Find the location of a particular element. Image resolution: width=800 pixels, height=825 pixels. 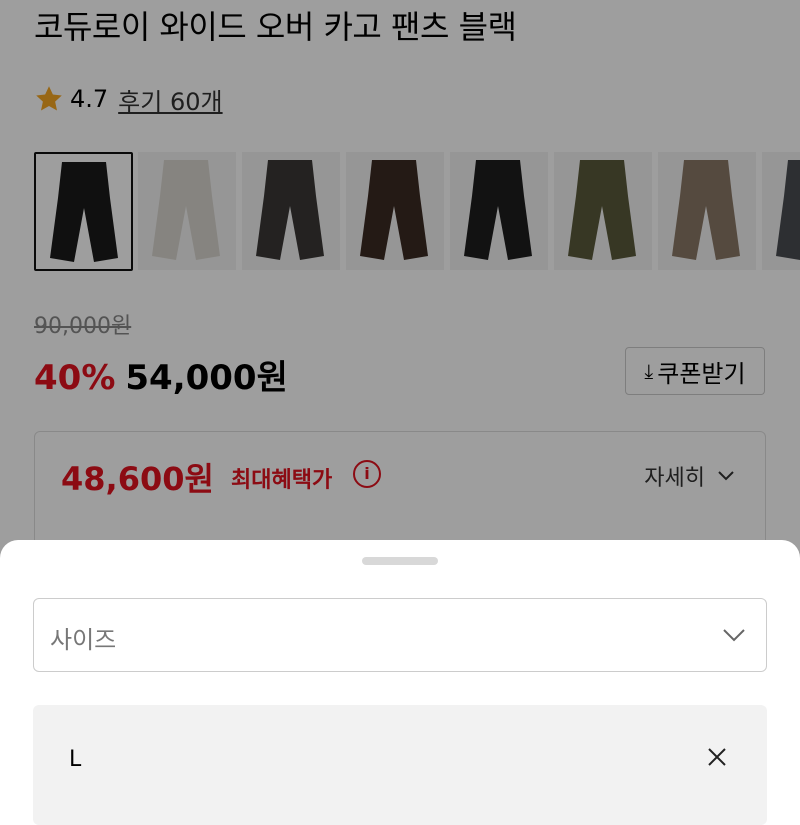

size-select: 사이즈 is located at coordinates (400, 635).